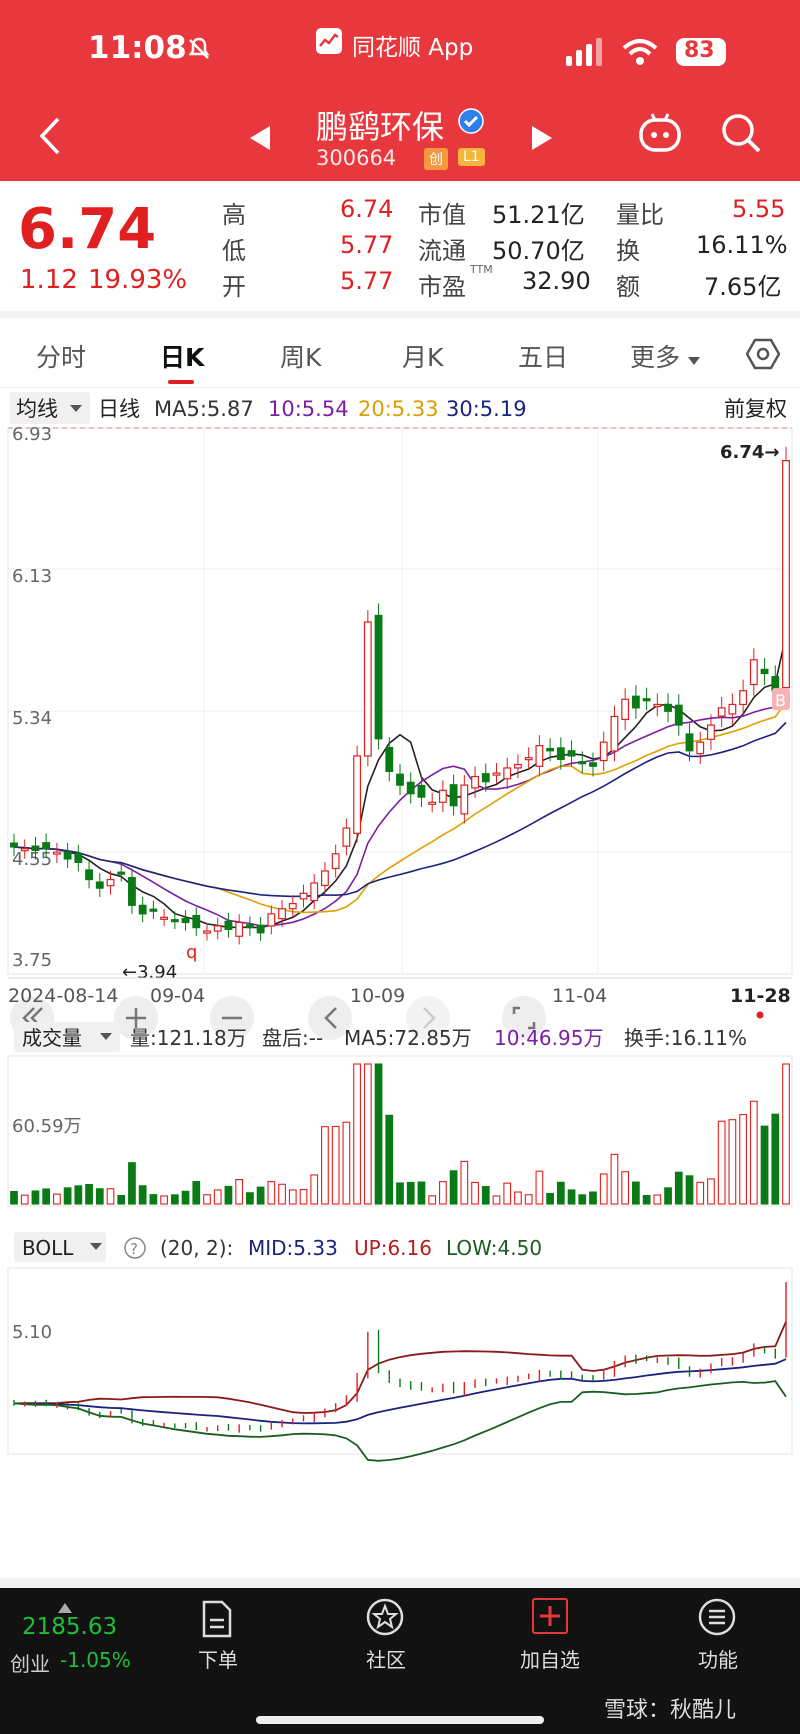 Image resolution: width=800 pixels, height=1734 pixels. I want to click on settings-hexagon-icon, so click(763, 356).